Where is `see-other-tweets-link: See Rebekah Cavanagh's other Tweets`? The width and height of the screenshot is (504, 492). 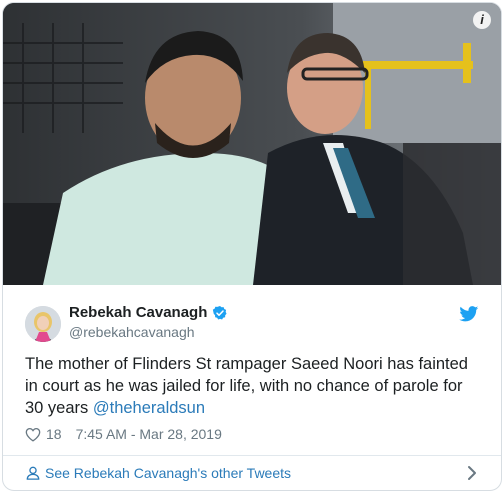
see-other-tweets-link: See Rebekah Cavanagh's other Tweets is located at coordinates (168, 473).